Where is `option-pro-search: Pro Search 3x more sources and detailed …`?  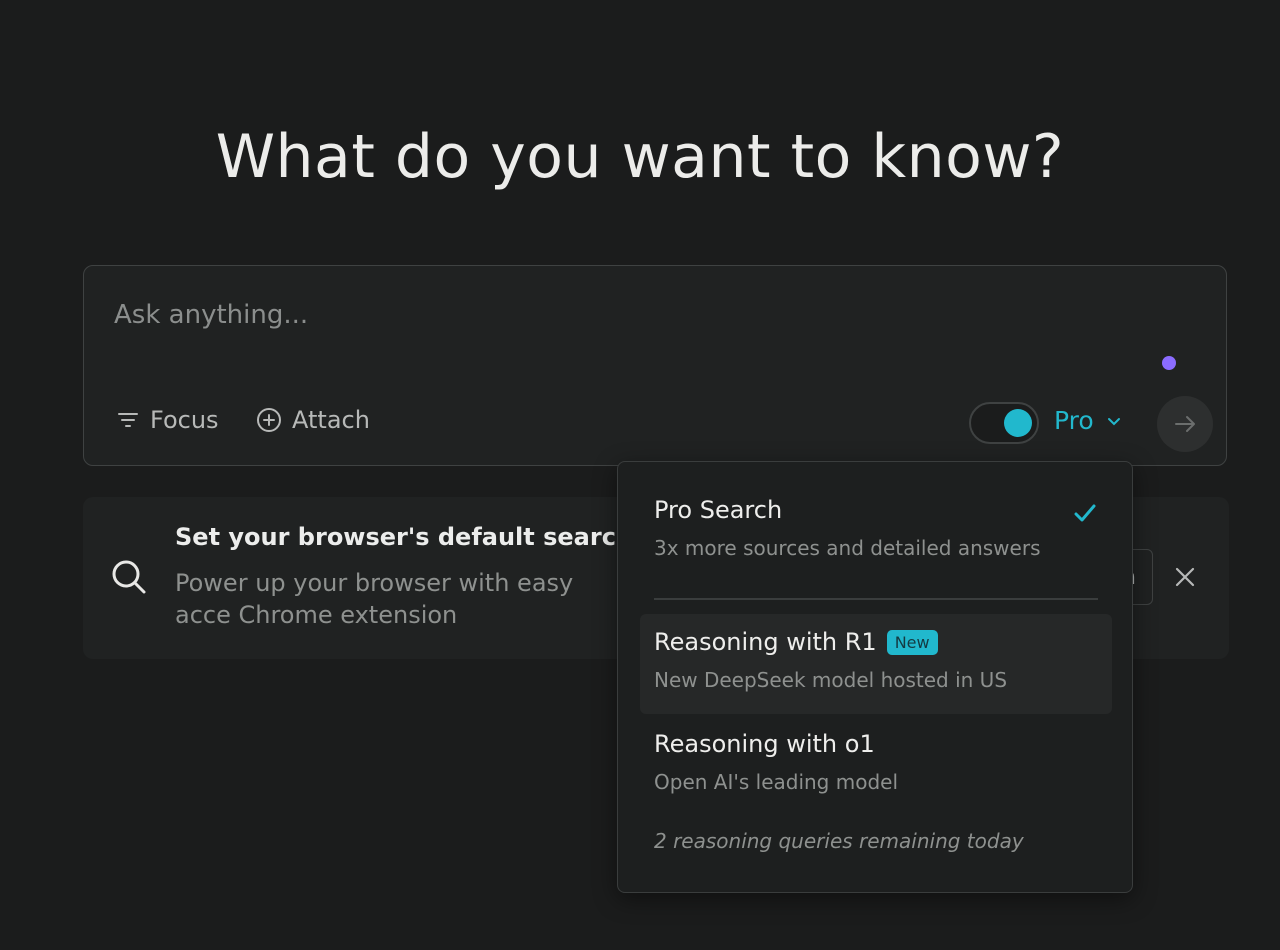
option-pro-search: Pro Search 3x more sources and detailed … is located at coordinates (876, 536).